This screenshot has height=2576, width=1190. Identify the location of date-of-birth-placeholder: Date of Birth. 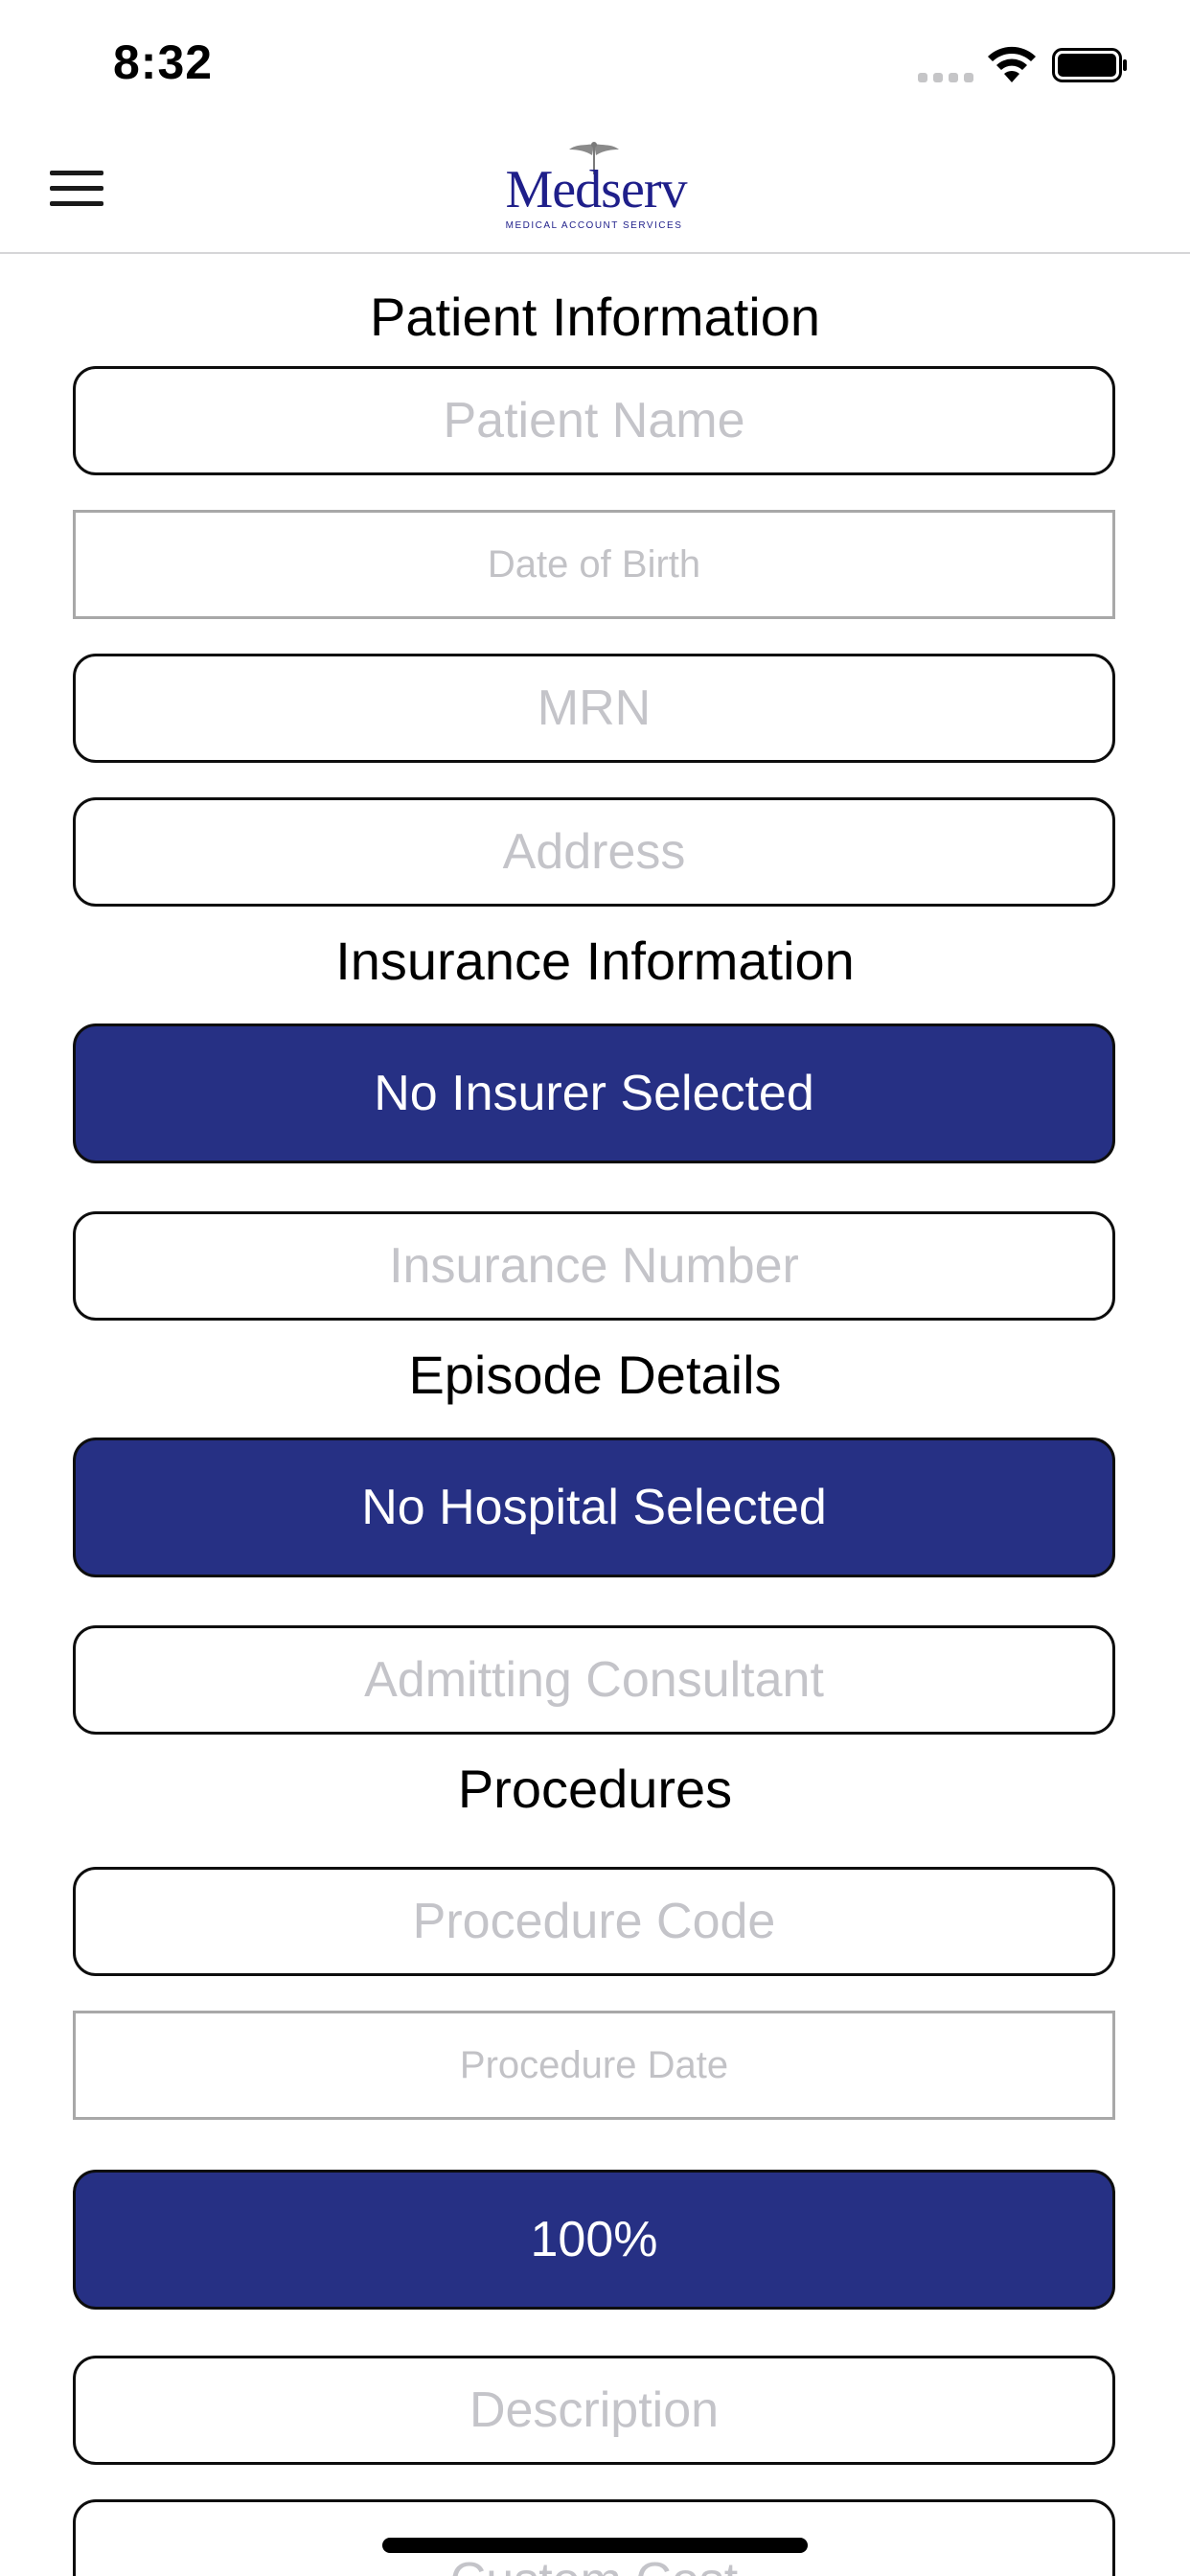
(594, 564).